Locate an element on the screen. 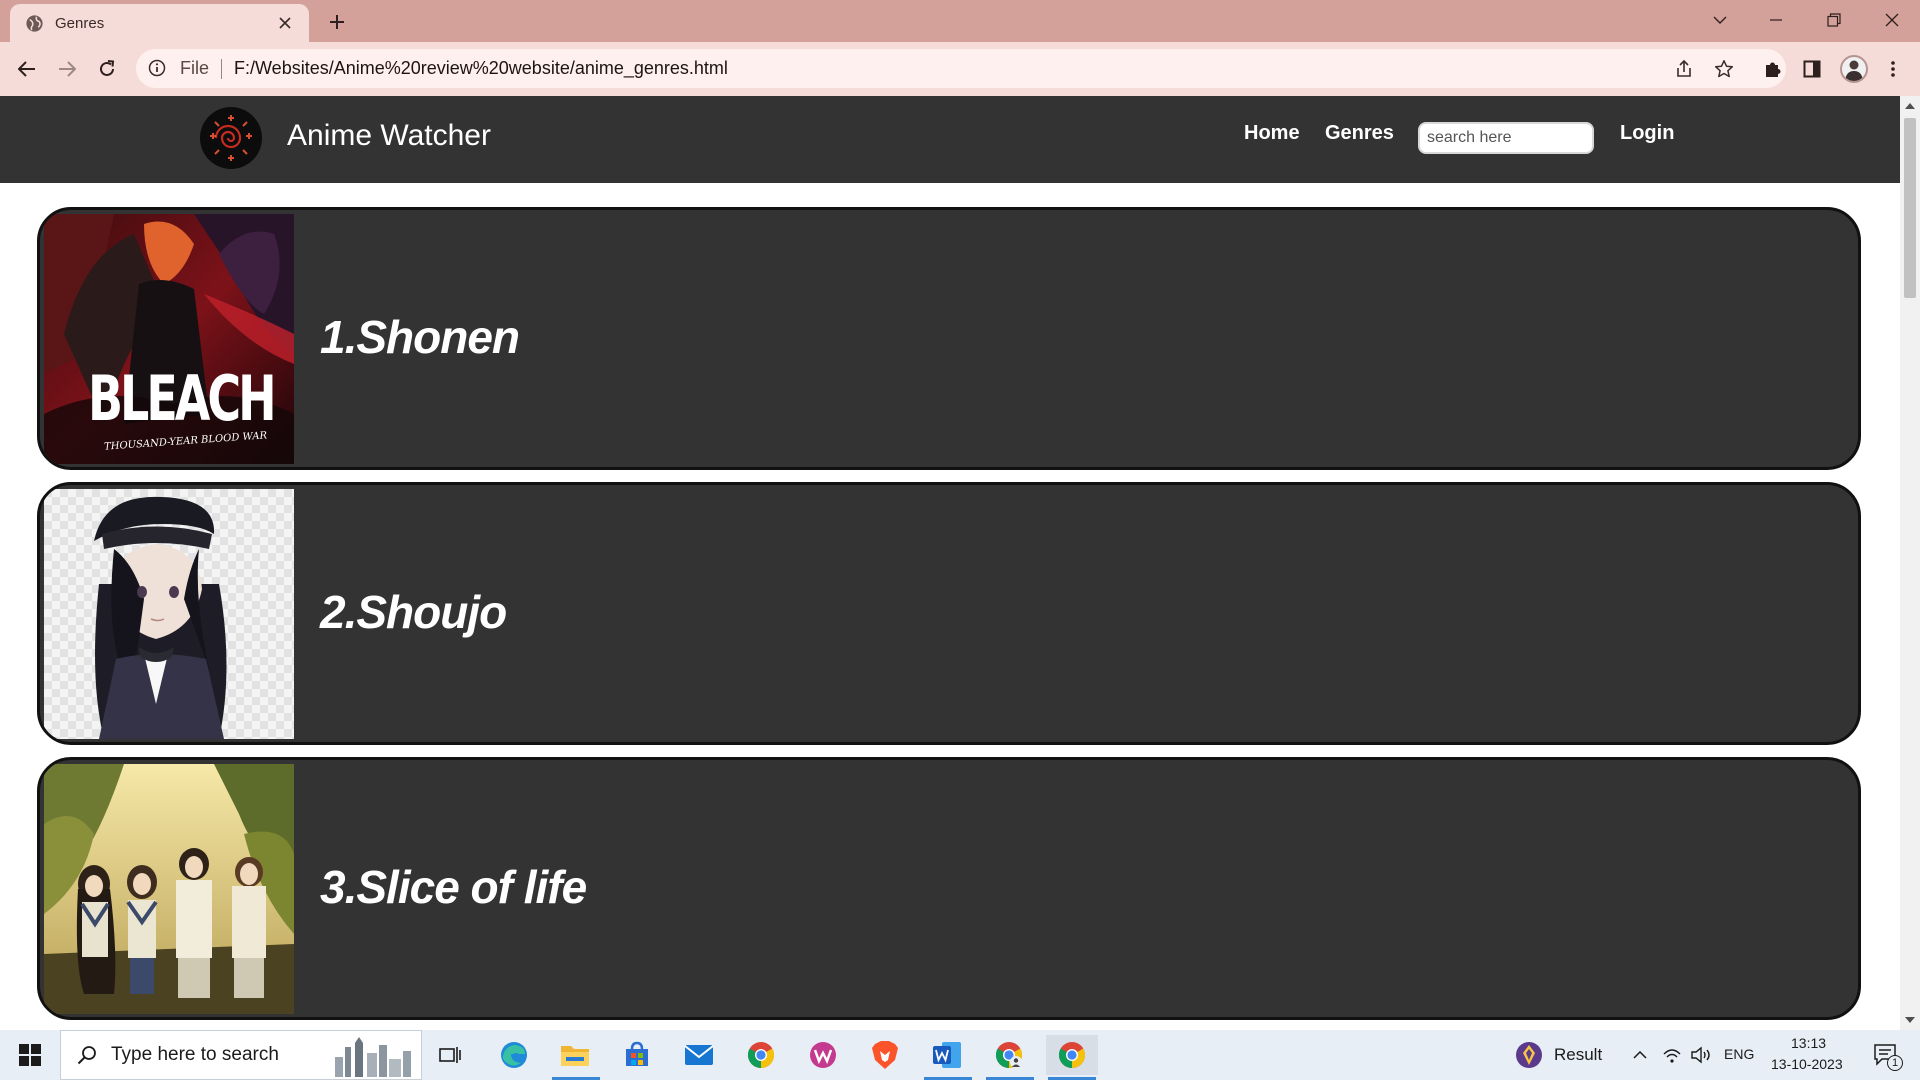  wps-office-icon is located at coordinates (823, 1055).